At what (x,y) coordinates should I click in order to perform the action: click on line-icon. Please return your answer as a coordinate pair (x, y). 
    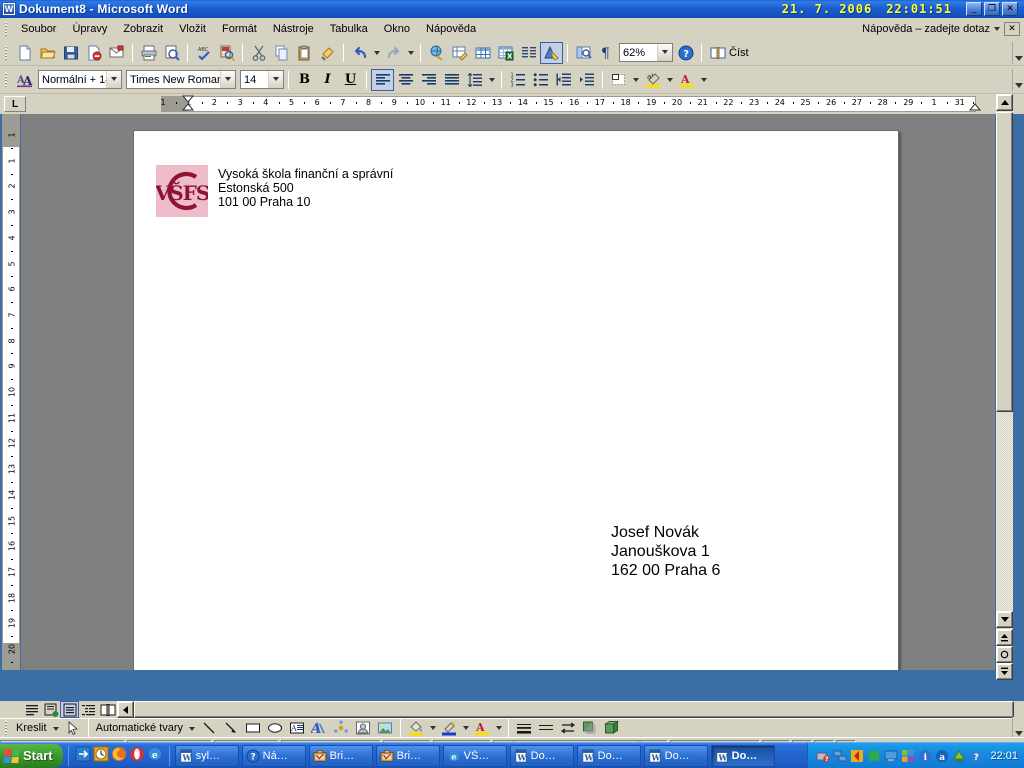
    Looking at the image, I should click on (209, 728).